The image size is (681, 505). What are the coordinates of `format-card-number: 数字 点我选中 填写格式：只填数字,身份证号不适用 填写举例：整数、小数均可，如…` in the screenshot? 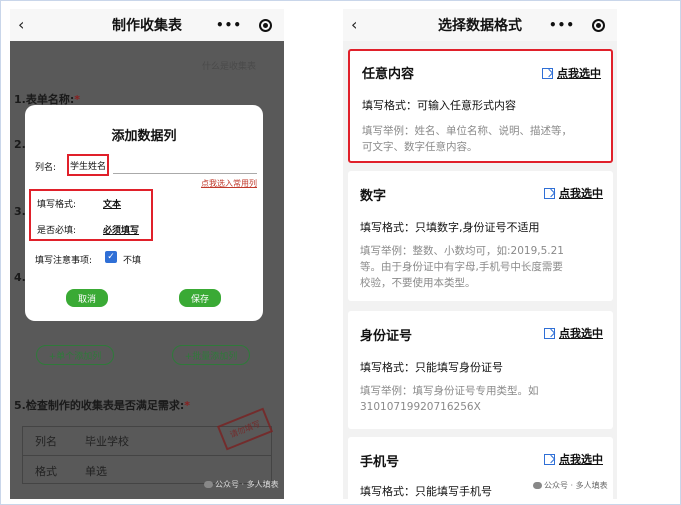 It's located at (480, 236).